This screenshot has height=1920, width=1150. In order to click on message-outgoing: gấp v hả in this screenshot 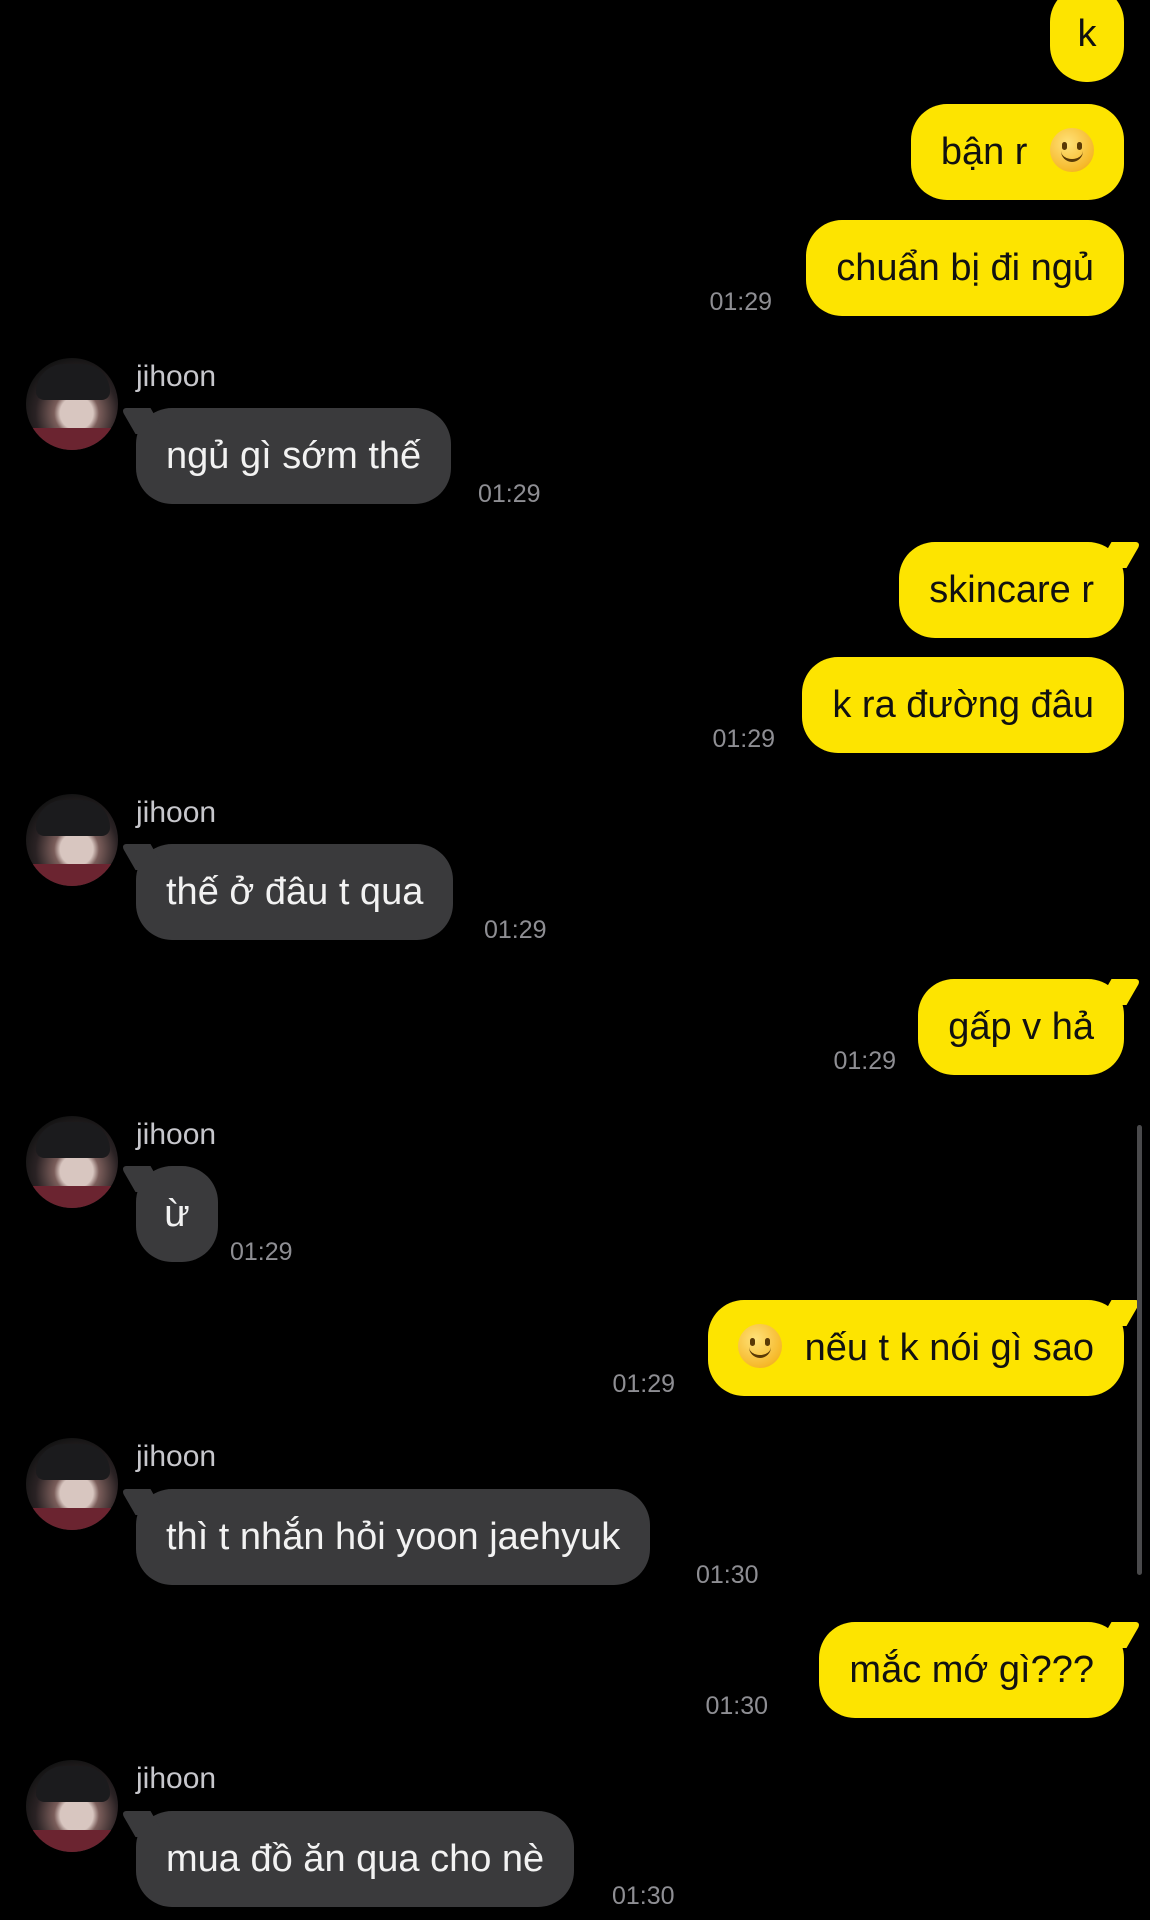, I will do `click(1021, 1027)`.